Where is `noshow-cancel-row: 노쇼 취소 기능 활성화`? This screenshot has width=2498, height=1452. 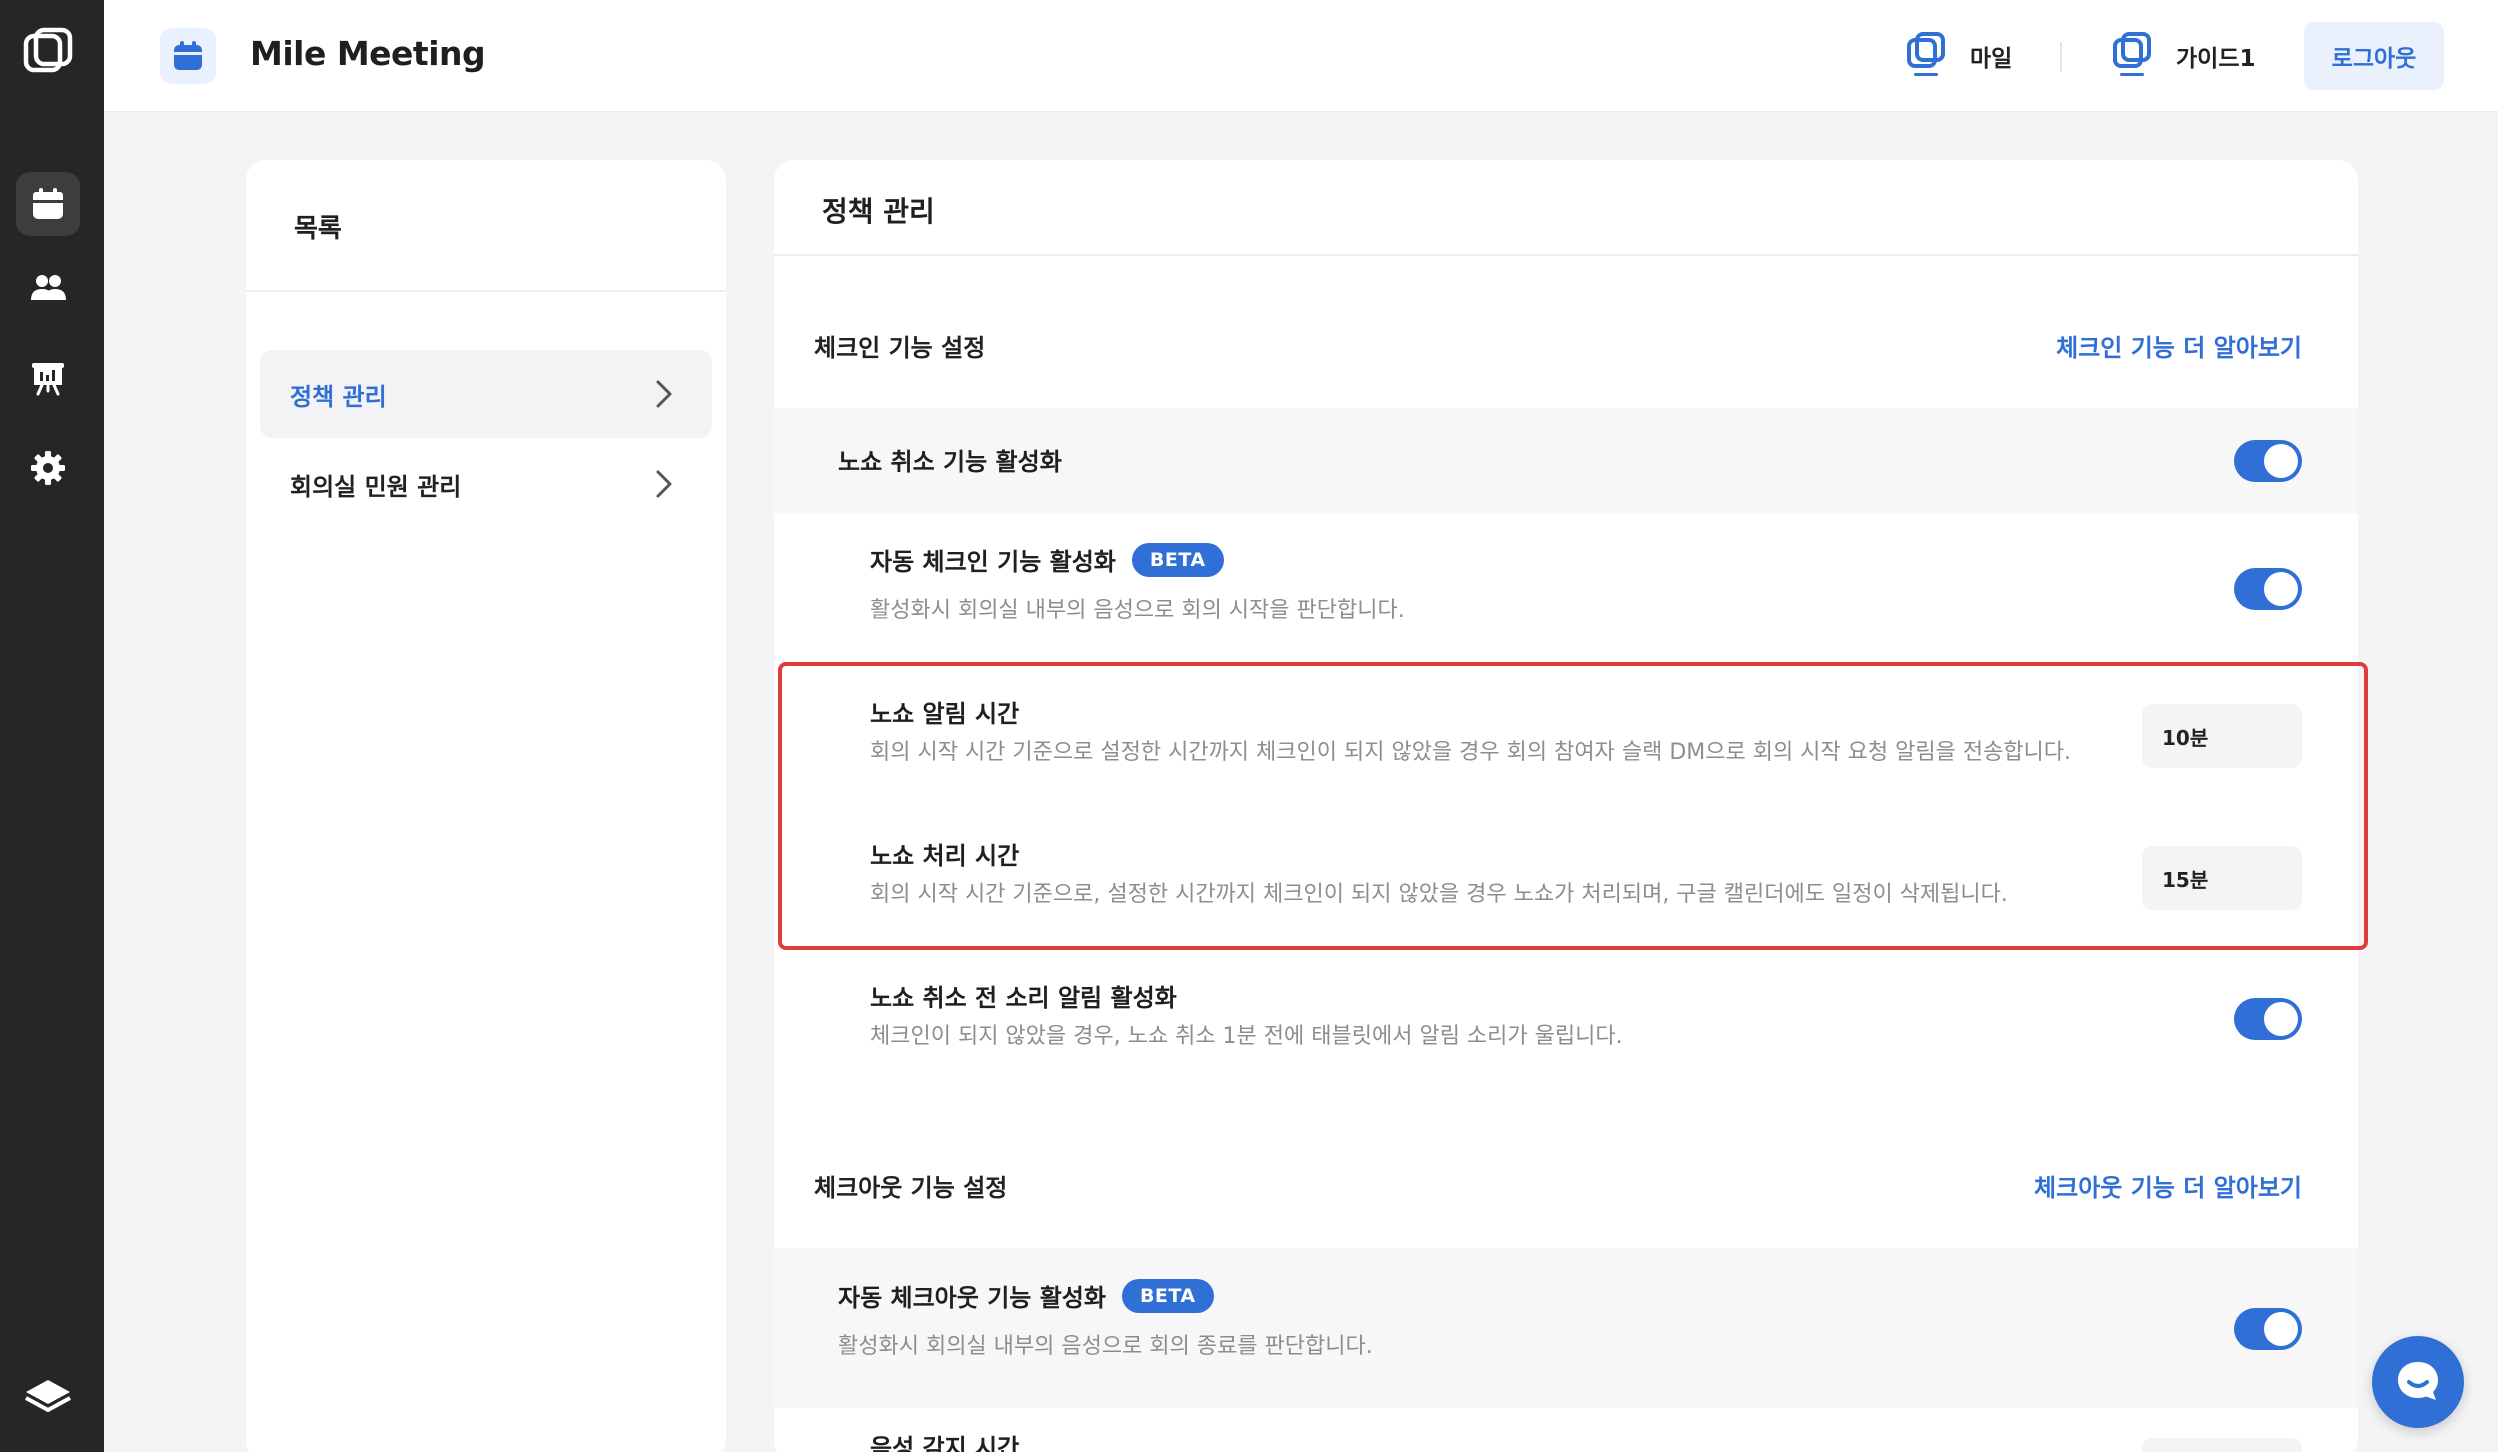
noshow-cancel-row: 노쇼 취소 기능 활성화 is located at coordinates (1566, 461).